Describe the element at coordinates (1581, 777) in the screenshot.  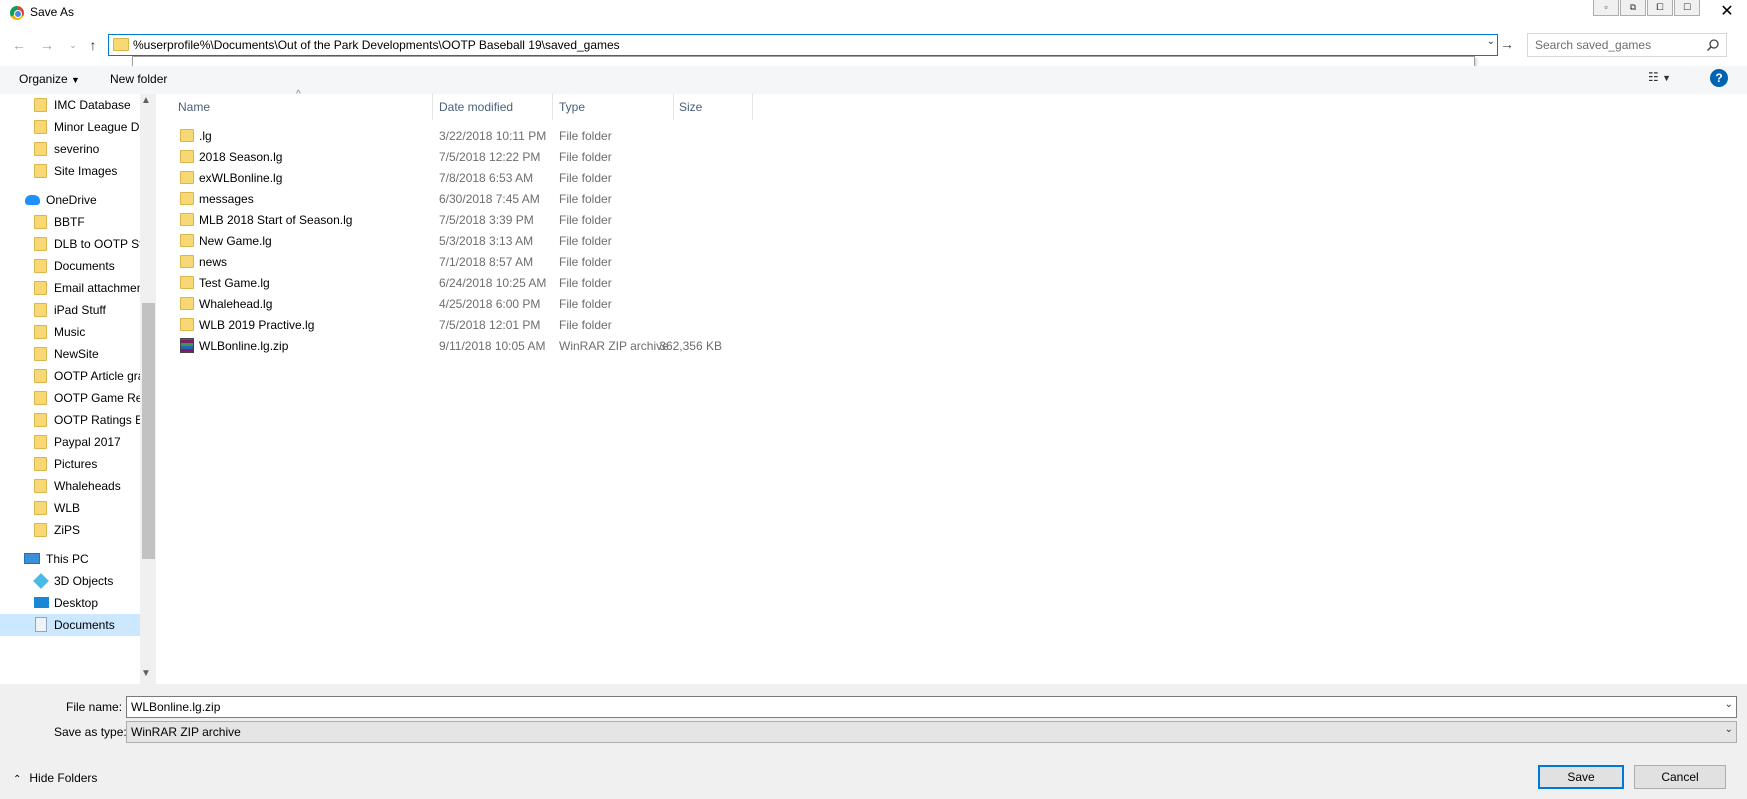
I see `save-button: Save` at that location.